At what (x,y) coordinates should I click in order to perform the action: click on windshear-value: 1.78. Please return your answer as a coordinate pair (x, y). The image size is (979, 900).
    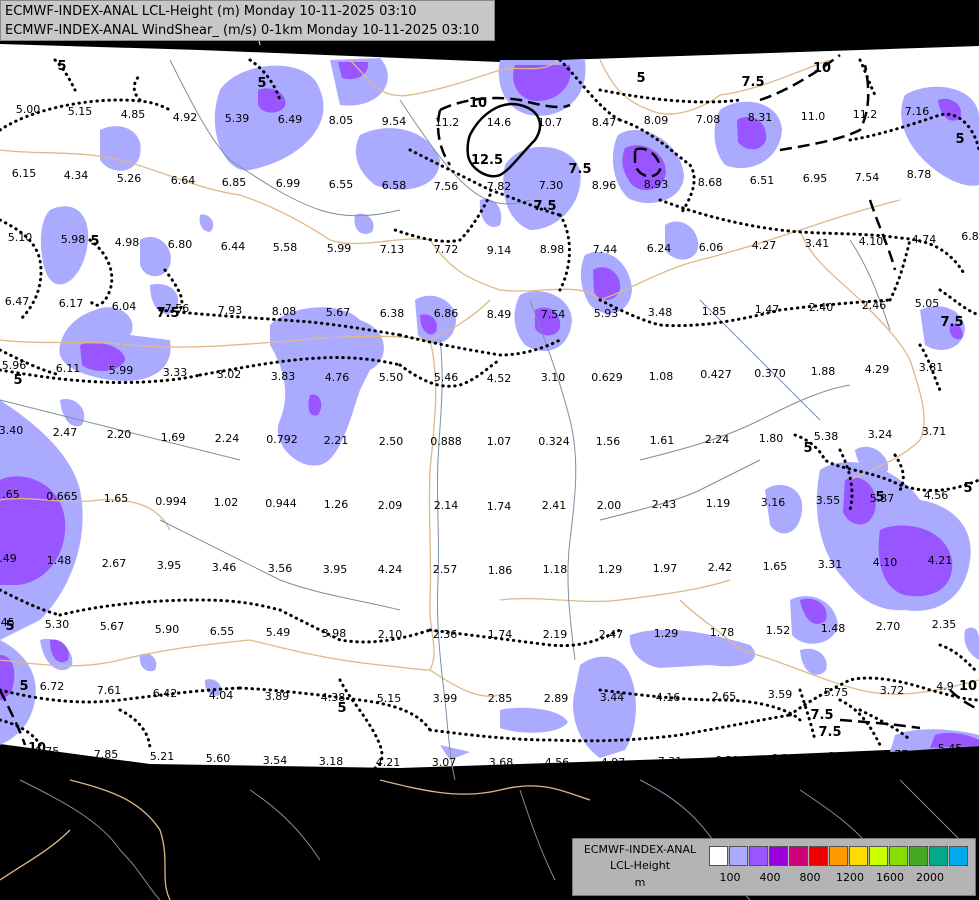
    Looking at the image, I should click on (722, 632).